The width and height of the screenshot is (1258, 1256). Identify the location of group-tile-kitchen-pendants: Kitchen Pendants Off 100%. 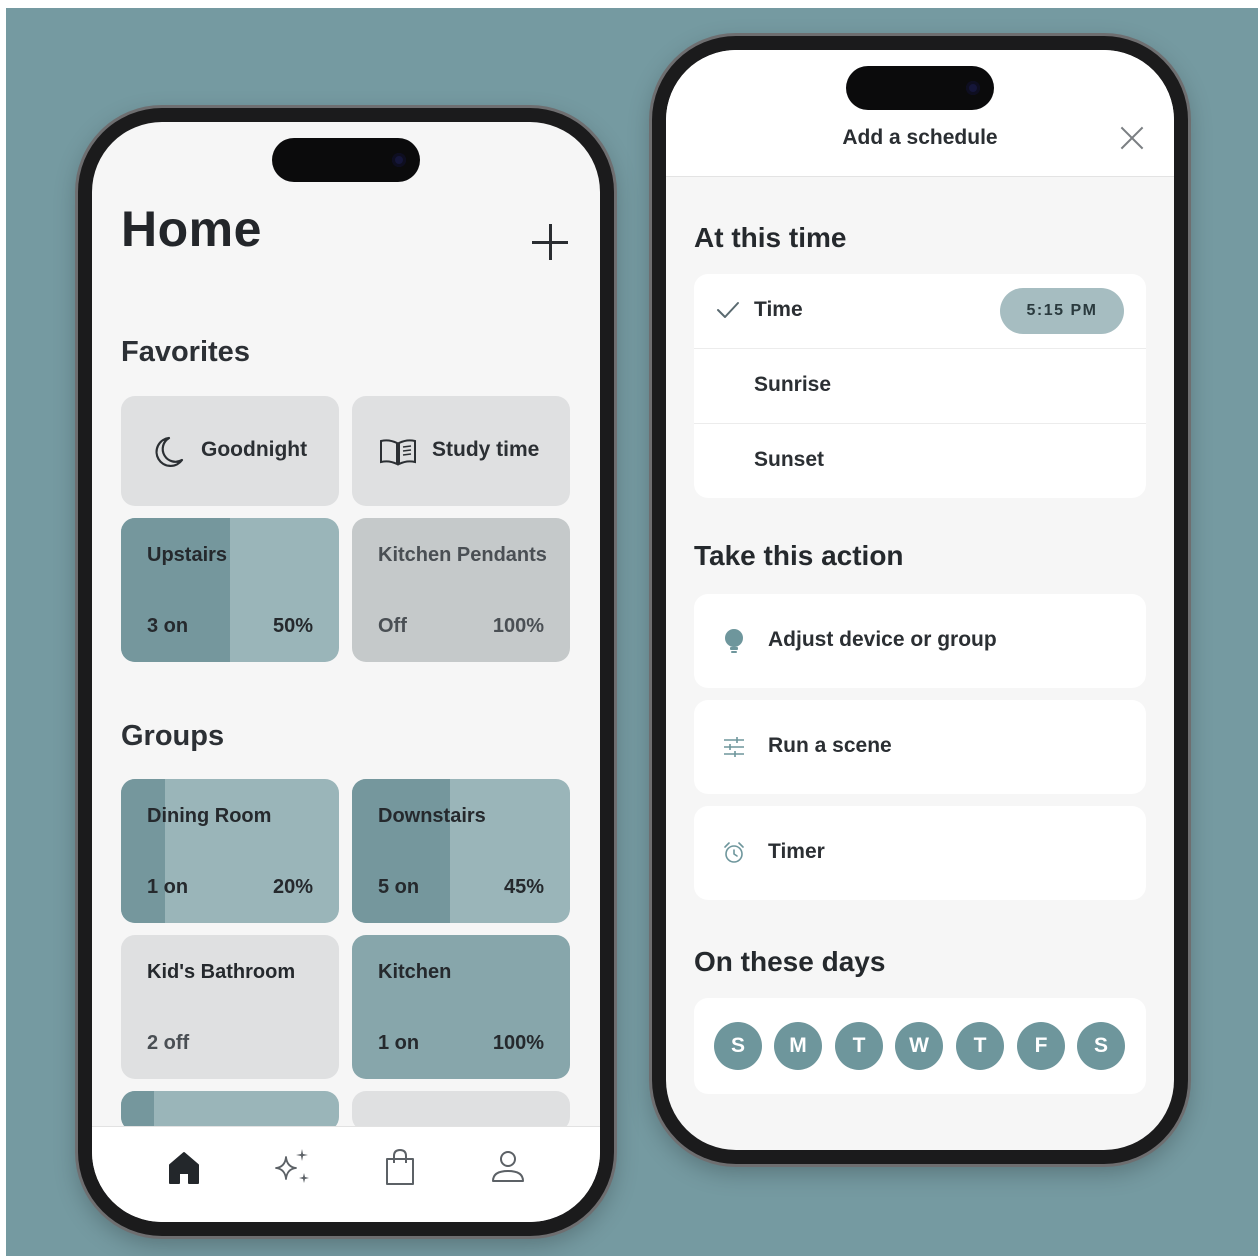
(461, 590).